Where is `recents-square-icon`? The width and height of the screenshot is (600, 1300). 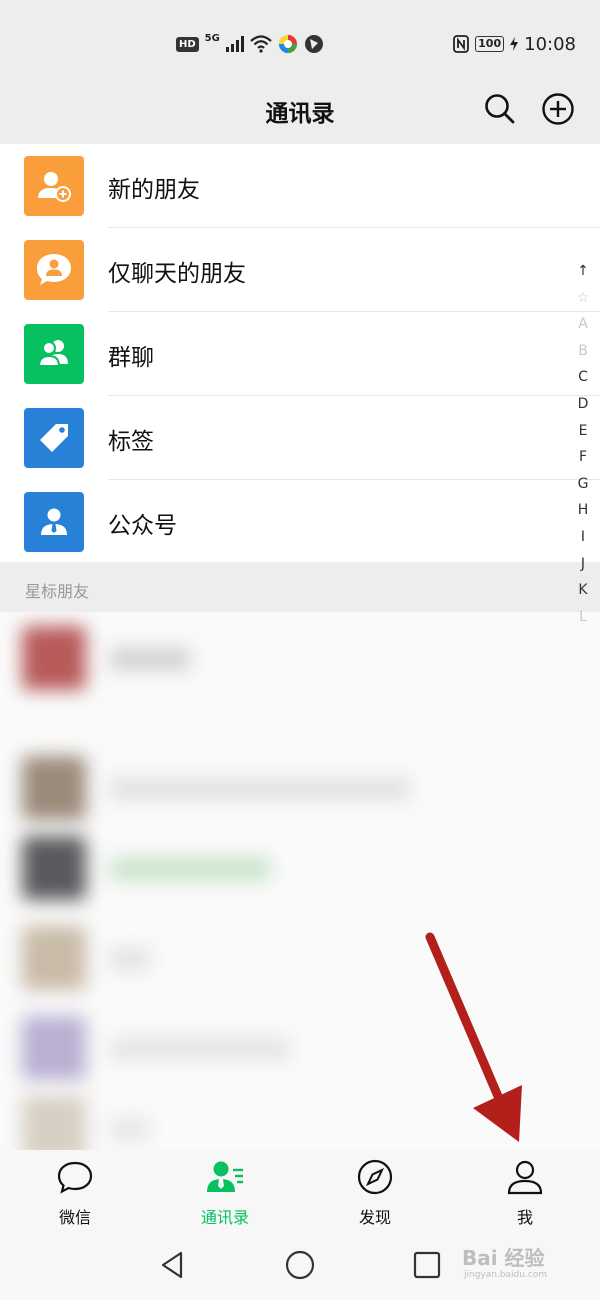
recents-square-icon is located at coordinates (427, 1265).